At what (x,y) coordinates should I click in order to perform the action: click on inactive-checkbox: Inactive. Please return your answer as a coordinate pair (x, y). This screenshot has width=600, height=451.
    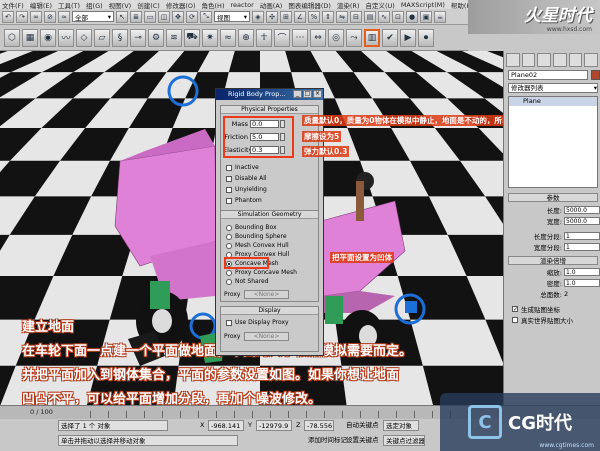
    Looking at the image, I should click on (242, 167).